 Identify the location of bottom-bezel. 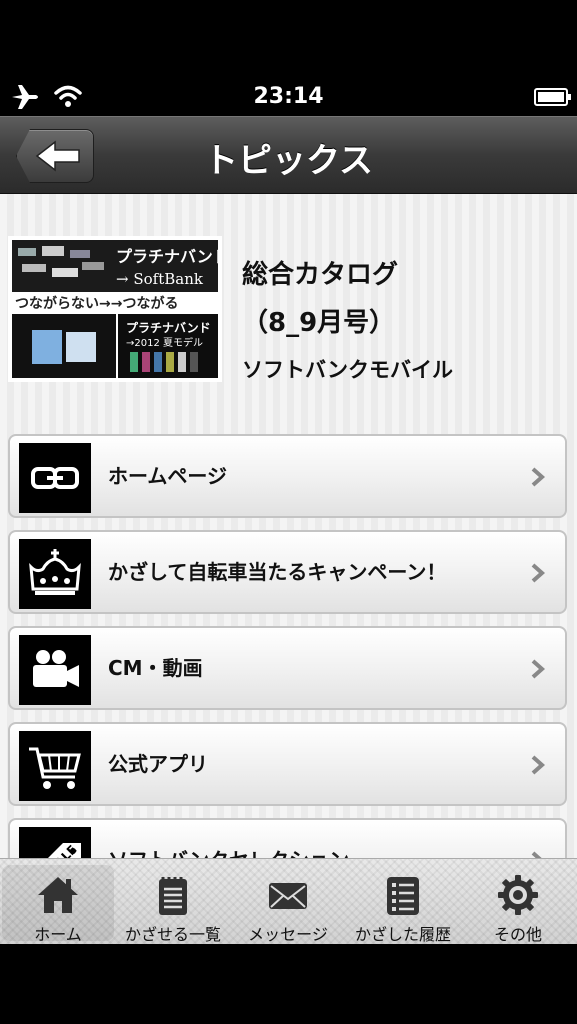
(288, 984).